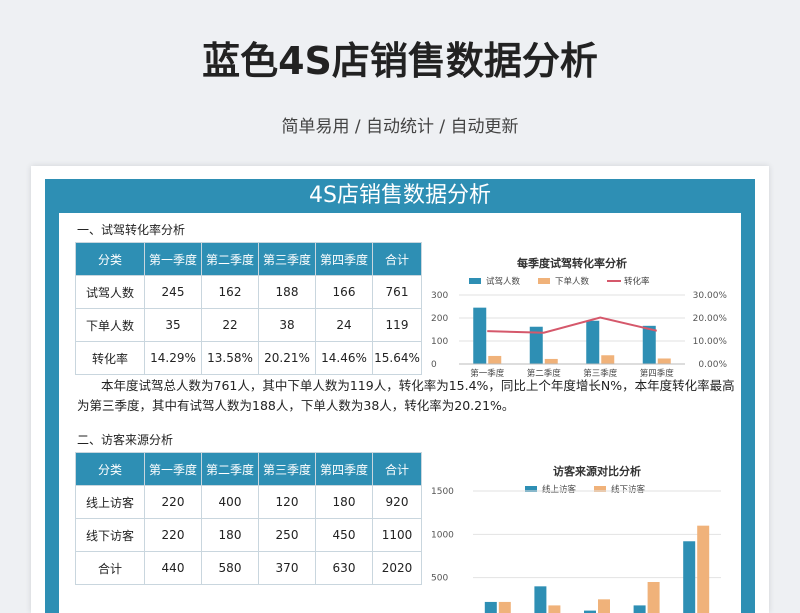 The image size is (800, 613). I want to click on line-series, so click(572, 325).